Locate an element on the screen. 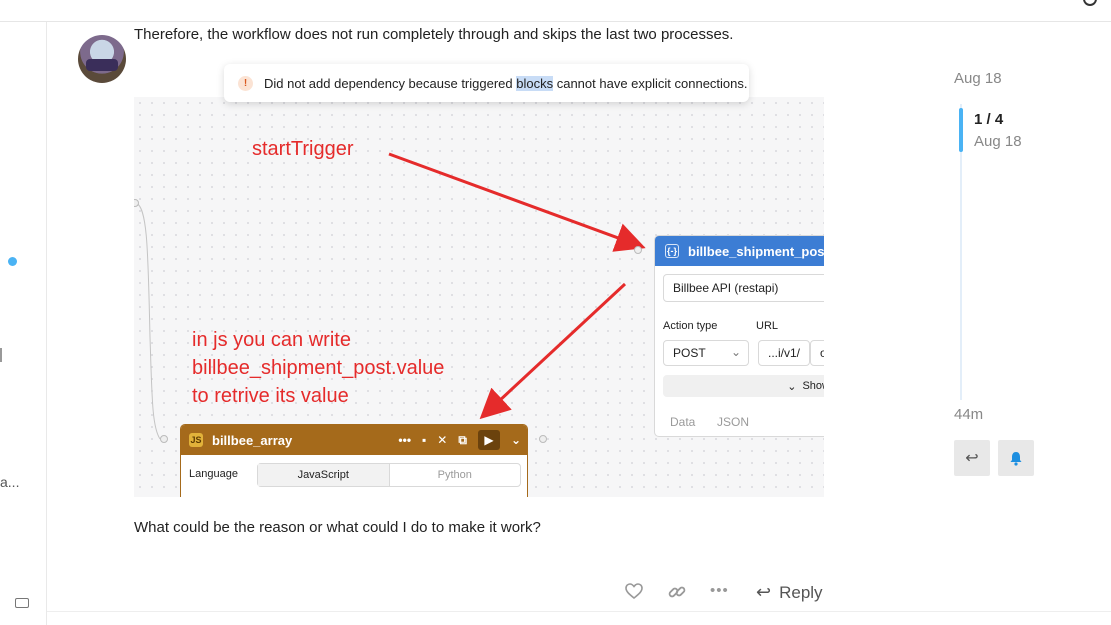 The height and width of the screenshot is (625, 1111). show-label: Show is located at coordinates (813, 386).